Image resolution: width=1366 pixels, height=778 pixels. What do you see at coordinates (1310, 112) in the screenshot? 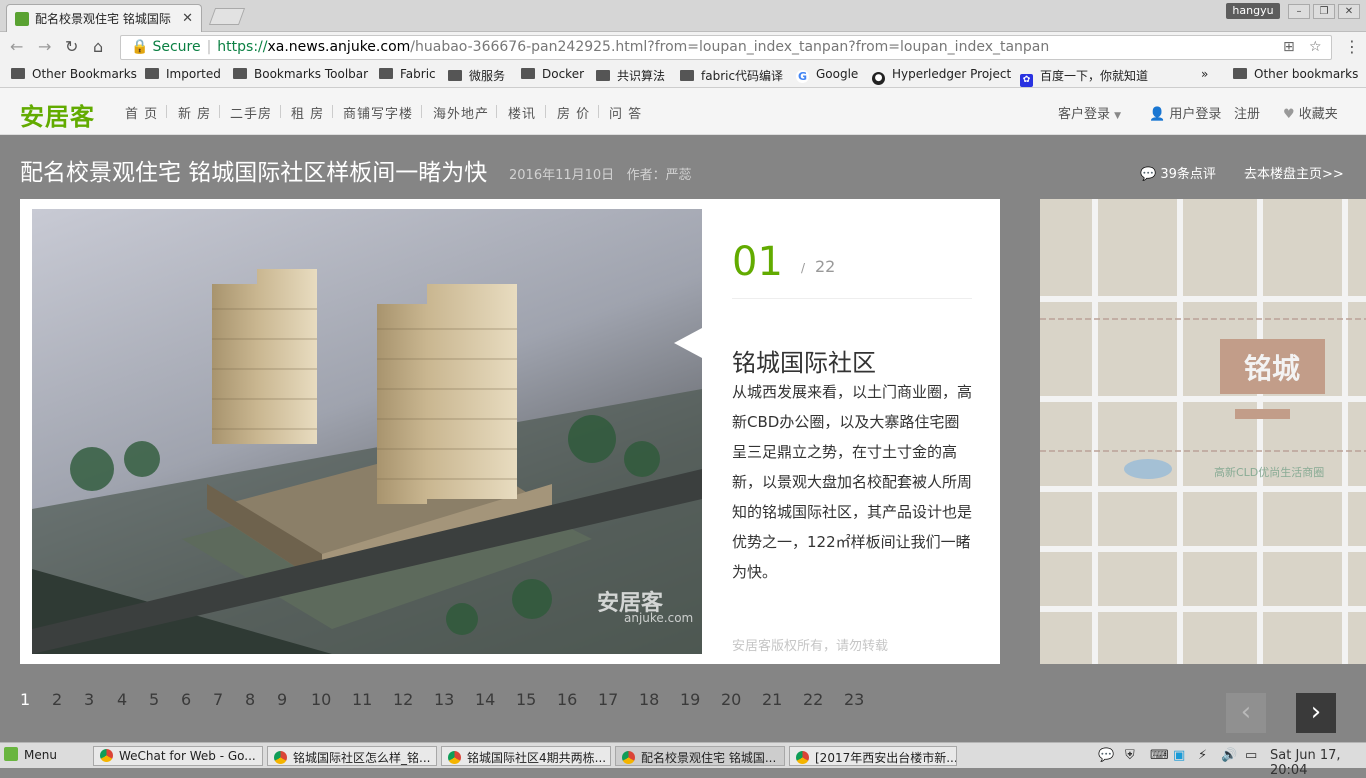
I see `favorites-link: ♥ 收藏夹` at bounding box center [1310, 112].